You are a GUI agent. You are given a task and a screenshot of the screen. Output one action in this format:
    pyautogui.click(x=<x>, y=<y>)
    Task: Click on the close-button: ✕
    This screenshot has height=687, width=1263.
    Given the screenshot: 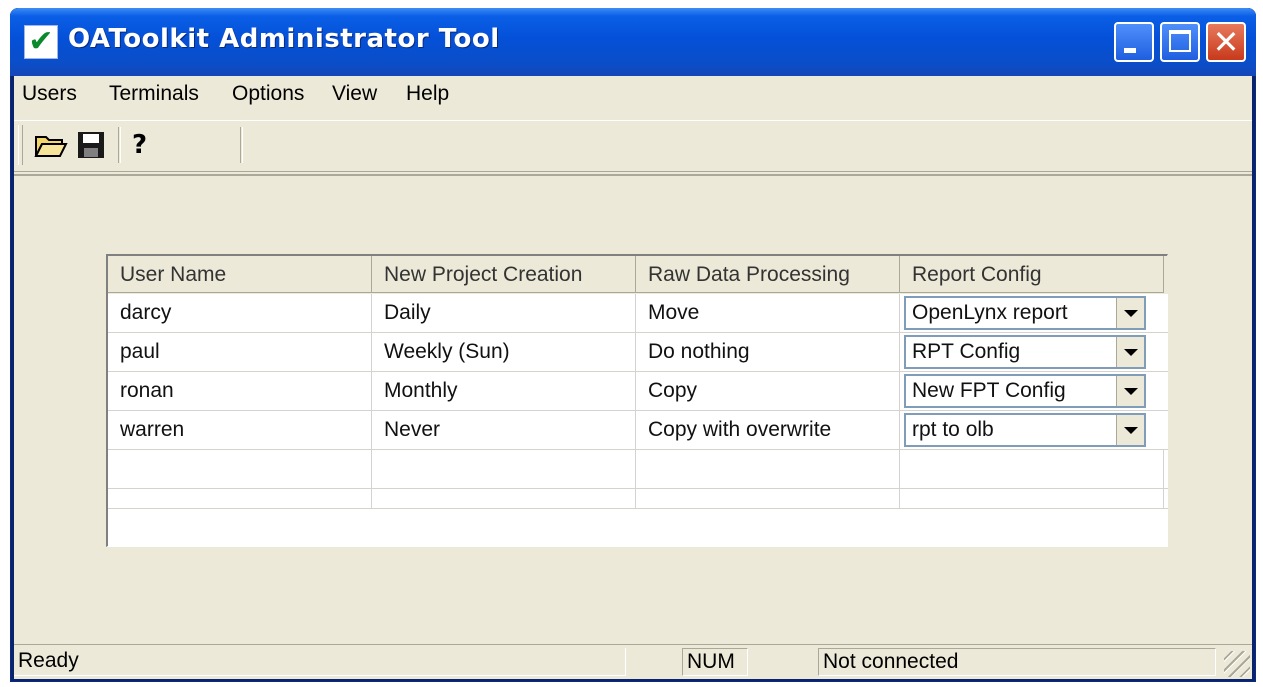 What is the action you would take?
    pyautogui.click(x=1226, y=42)
    